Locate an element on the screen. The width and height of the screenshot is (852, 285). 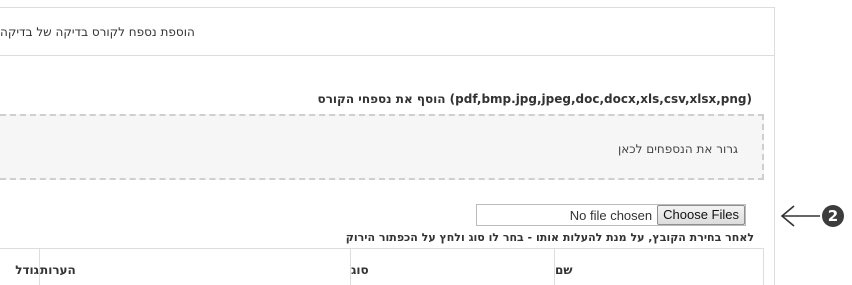
choose-files-button: Choose Files is located at coordinates (701, 215).